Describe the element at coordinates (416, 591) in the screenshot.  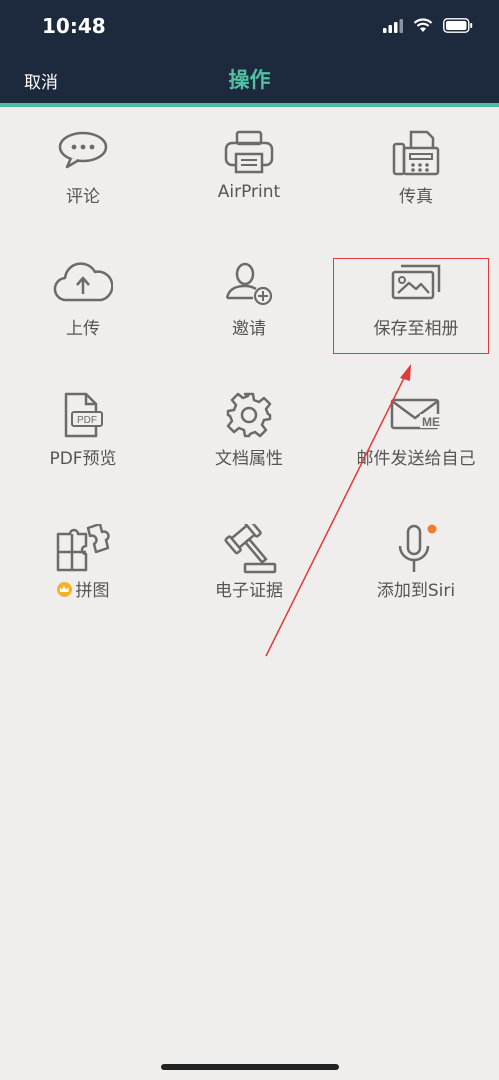
I see `action-label: 添加到Siri` at that location.